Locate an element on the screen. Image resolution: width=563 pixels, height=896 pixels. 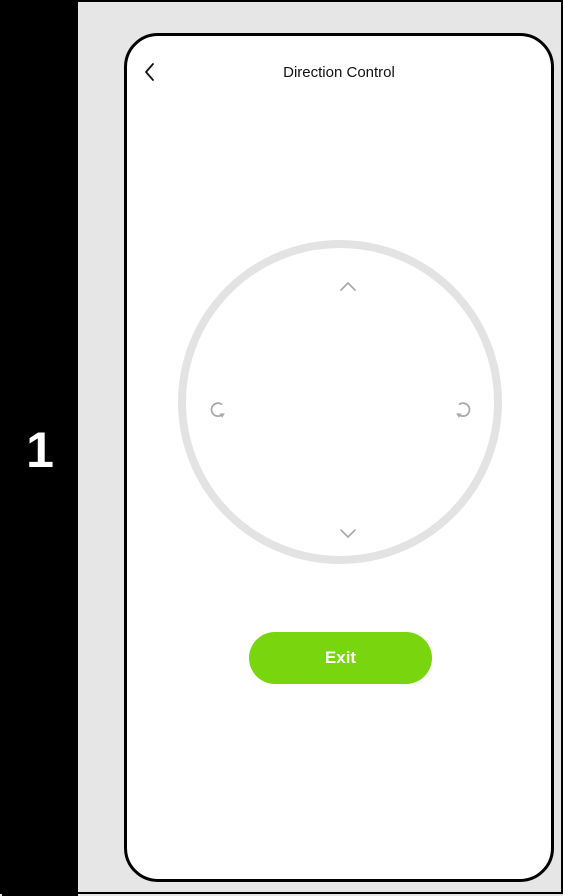
exit-button: Exit is located at coordinates (340, 658).